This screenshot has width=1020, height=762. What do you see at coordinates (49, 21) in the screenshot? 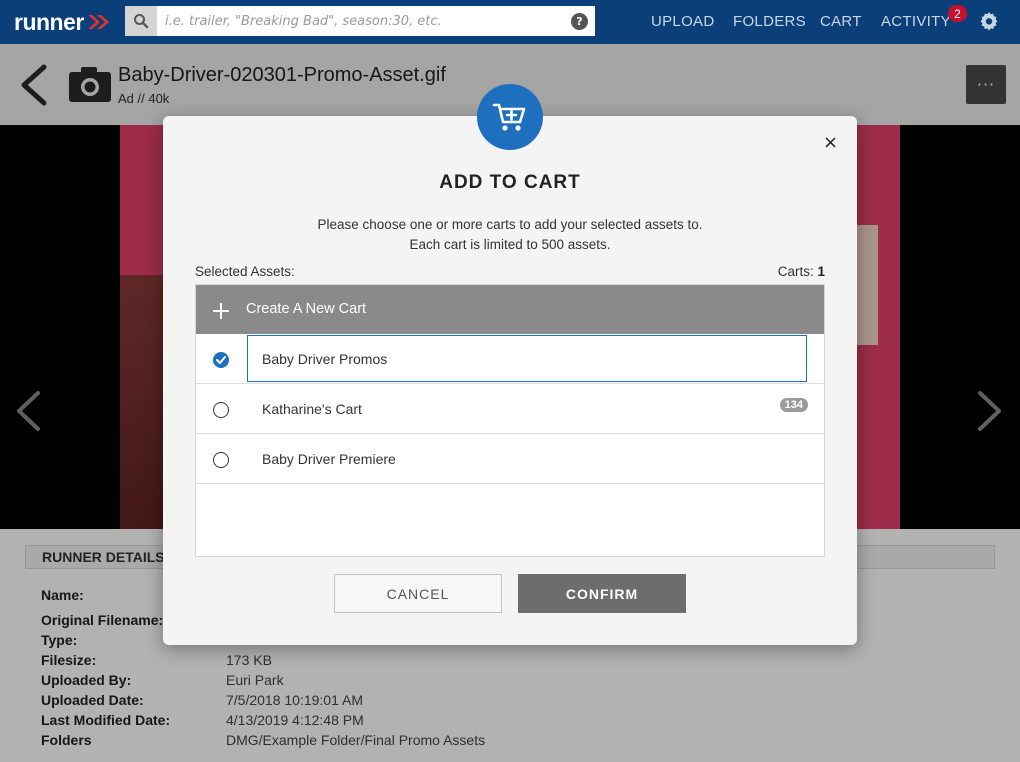
I see `logo-text: runner` at bounding box center [49, 21].